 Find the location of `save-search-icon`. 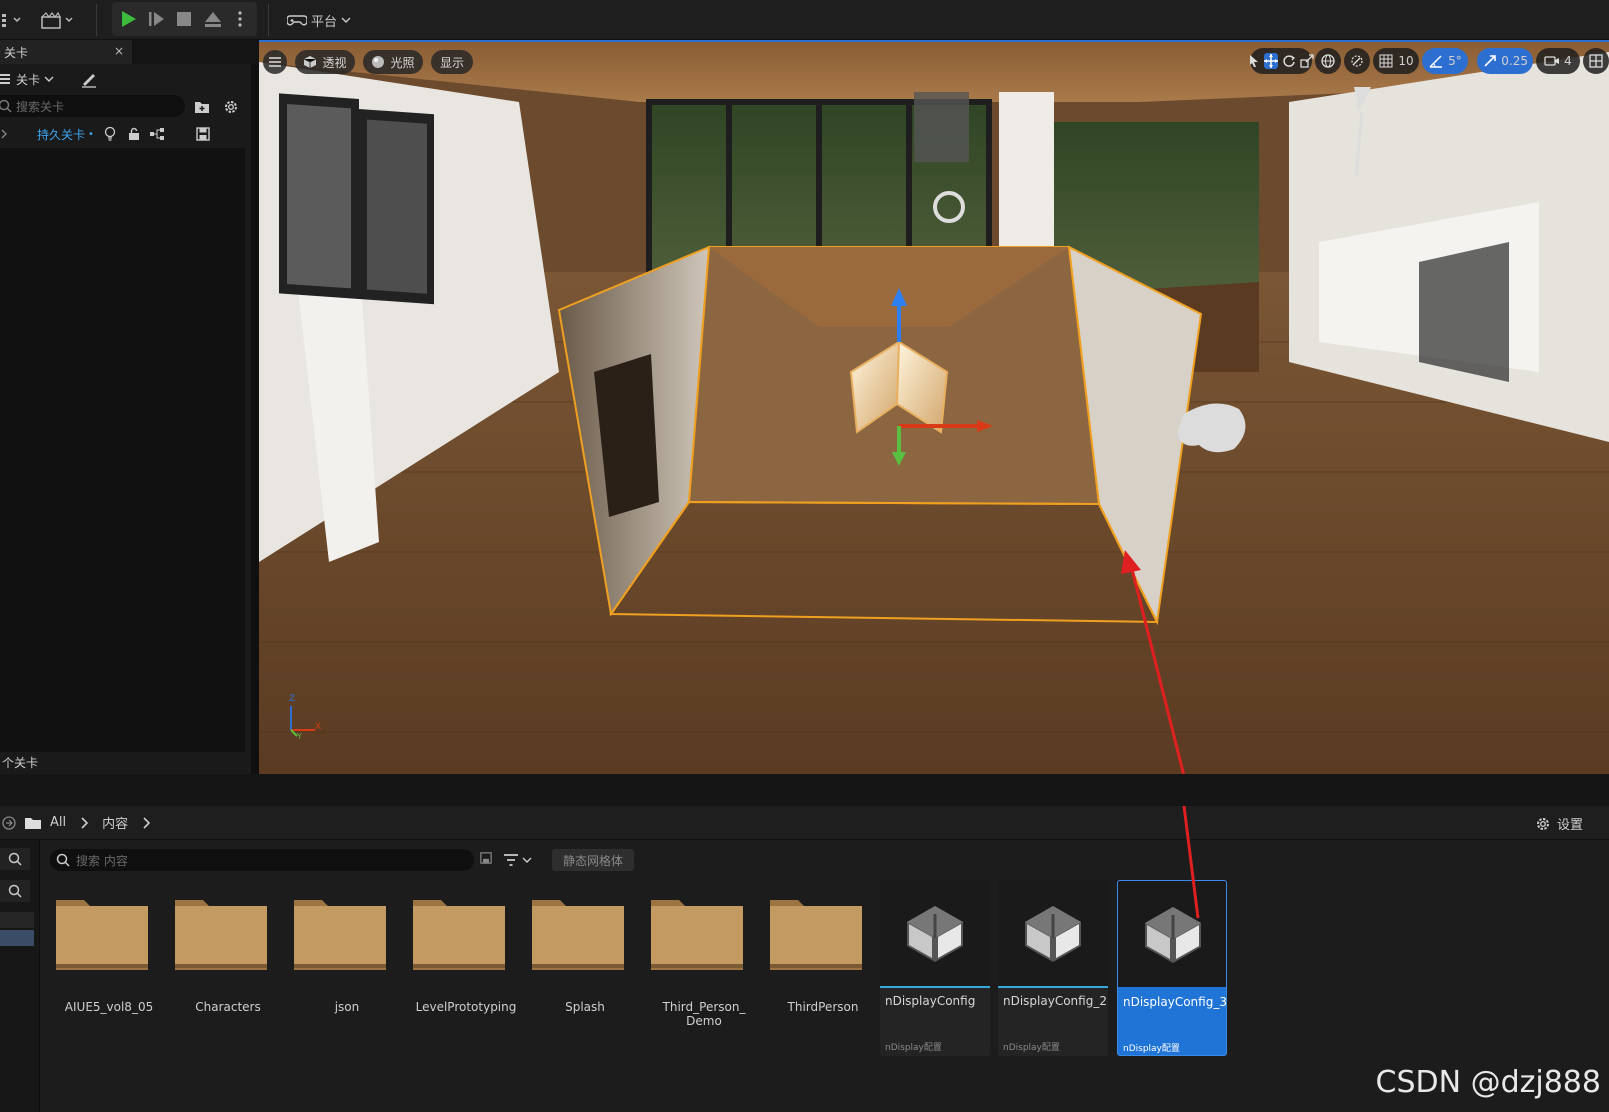

save-search-icon is located at coordinates (488, 860).